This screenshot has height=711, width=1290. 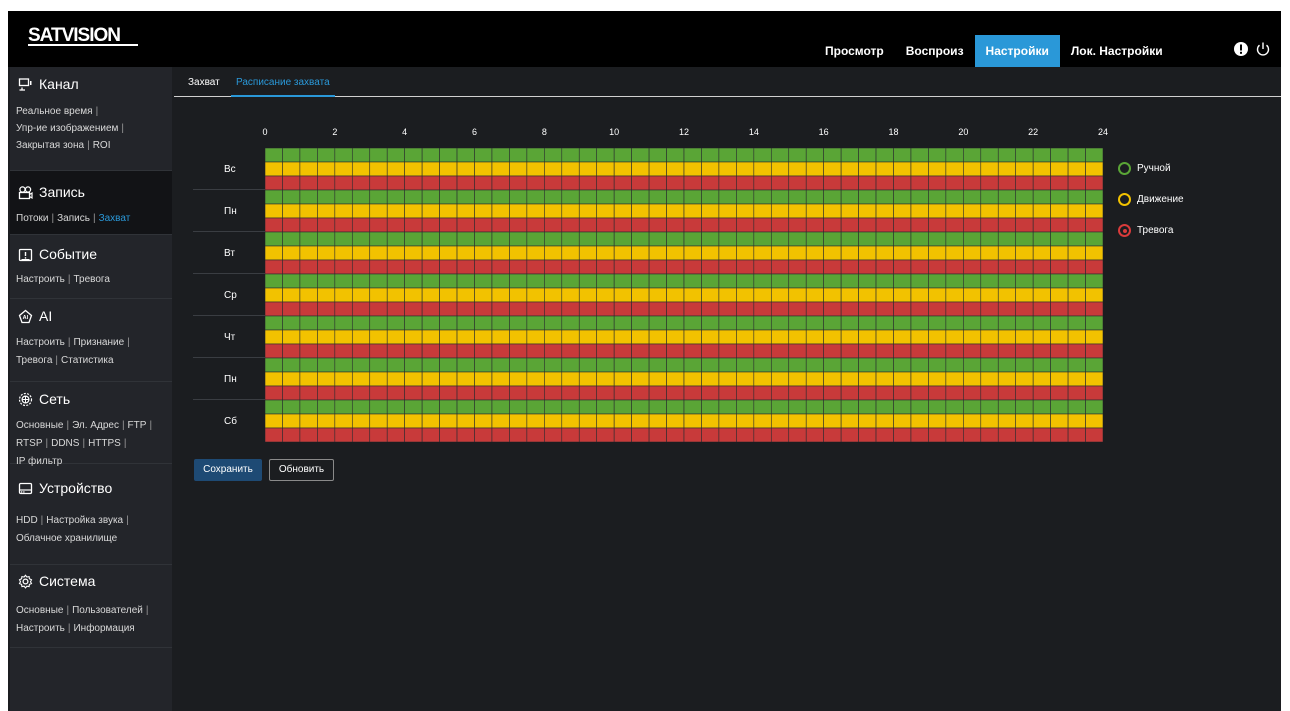 I want to click on sidebar-link: Статистика, so click(x=87, y=360).